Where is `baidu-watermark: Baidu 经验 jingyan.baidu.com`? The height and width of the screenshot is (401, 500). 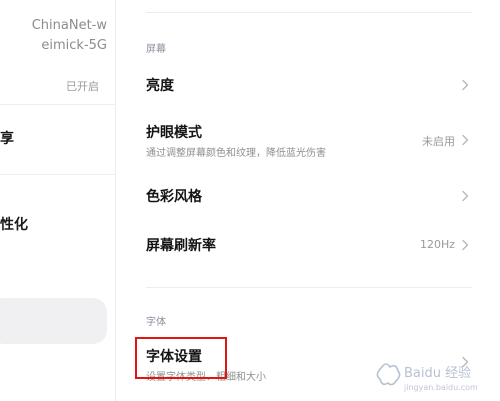 baidu-watermark: Baidu 经验 jingyan.baidu.com is located at coordinates (432, 378).